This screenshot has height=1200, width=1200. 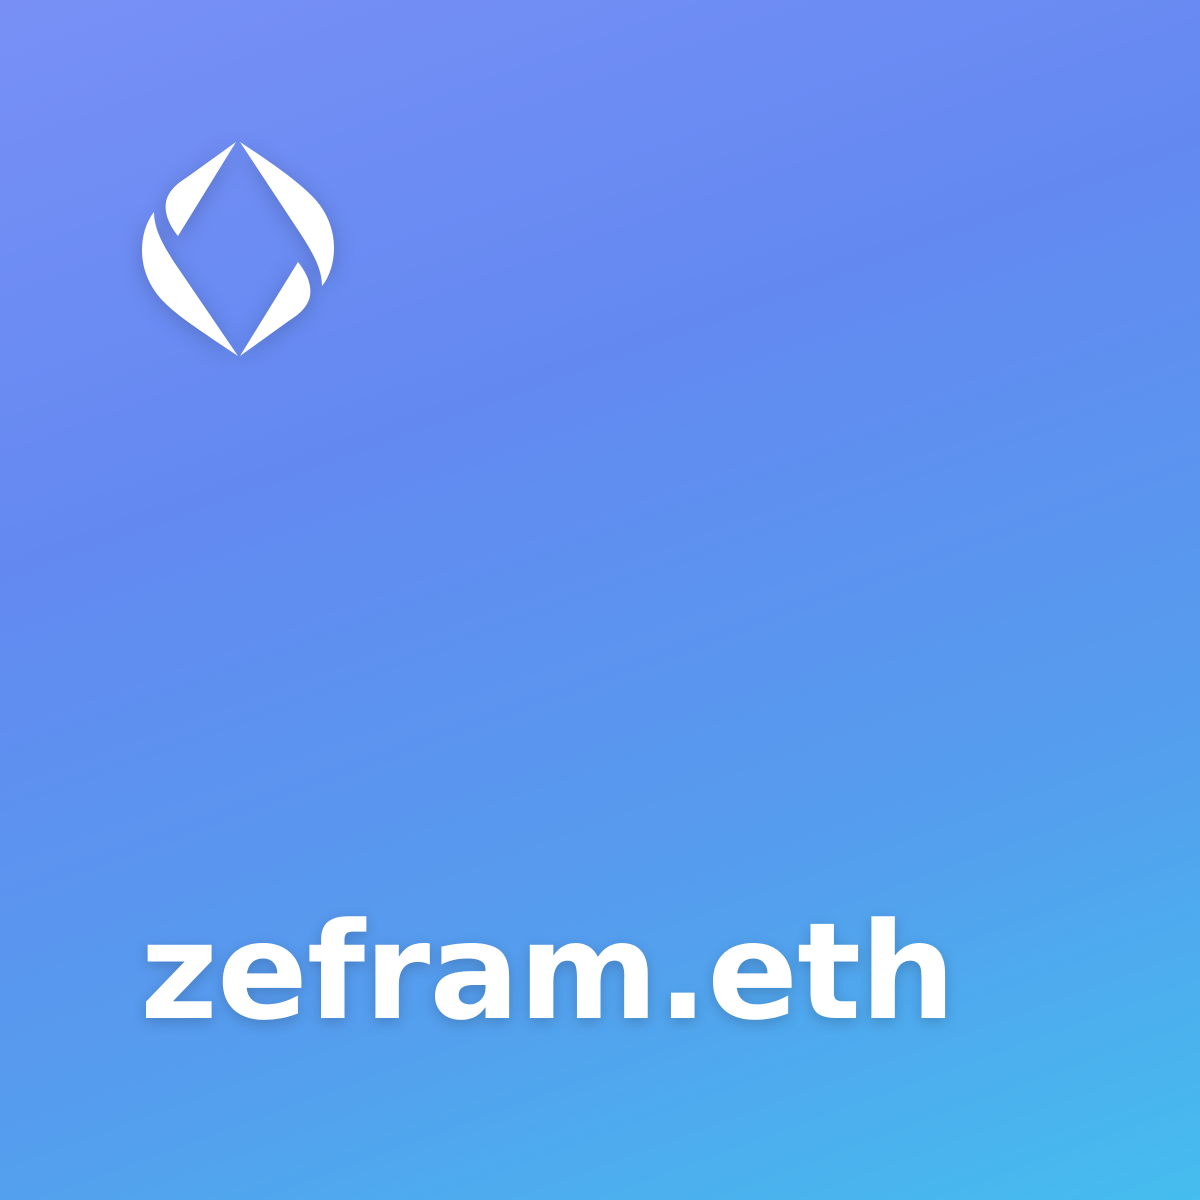 What do you see at coordinates (548, 972) in the screenshot?
I see `ens-domain-name: zefram.eth` at bounding box center [548, 972].